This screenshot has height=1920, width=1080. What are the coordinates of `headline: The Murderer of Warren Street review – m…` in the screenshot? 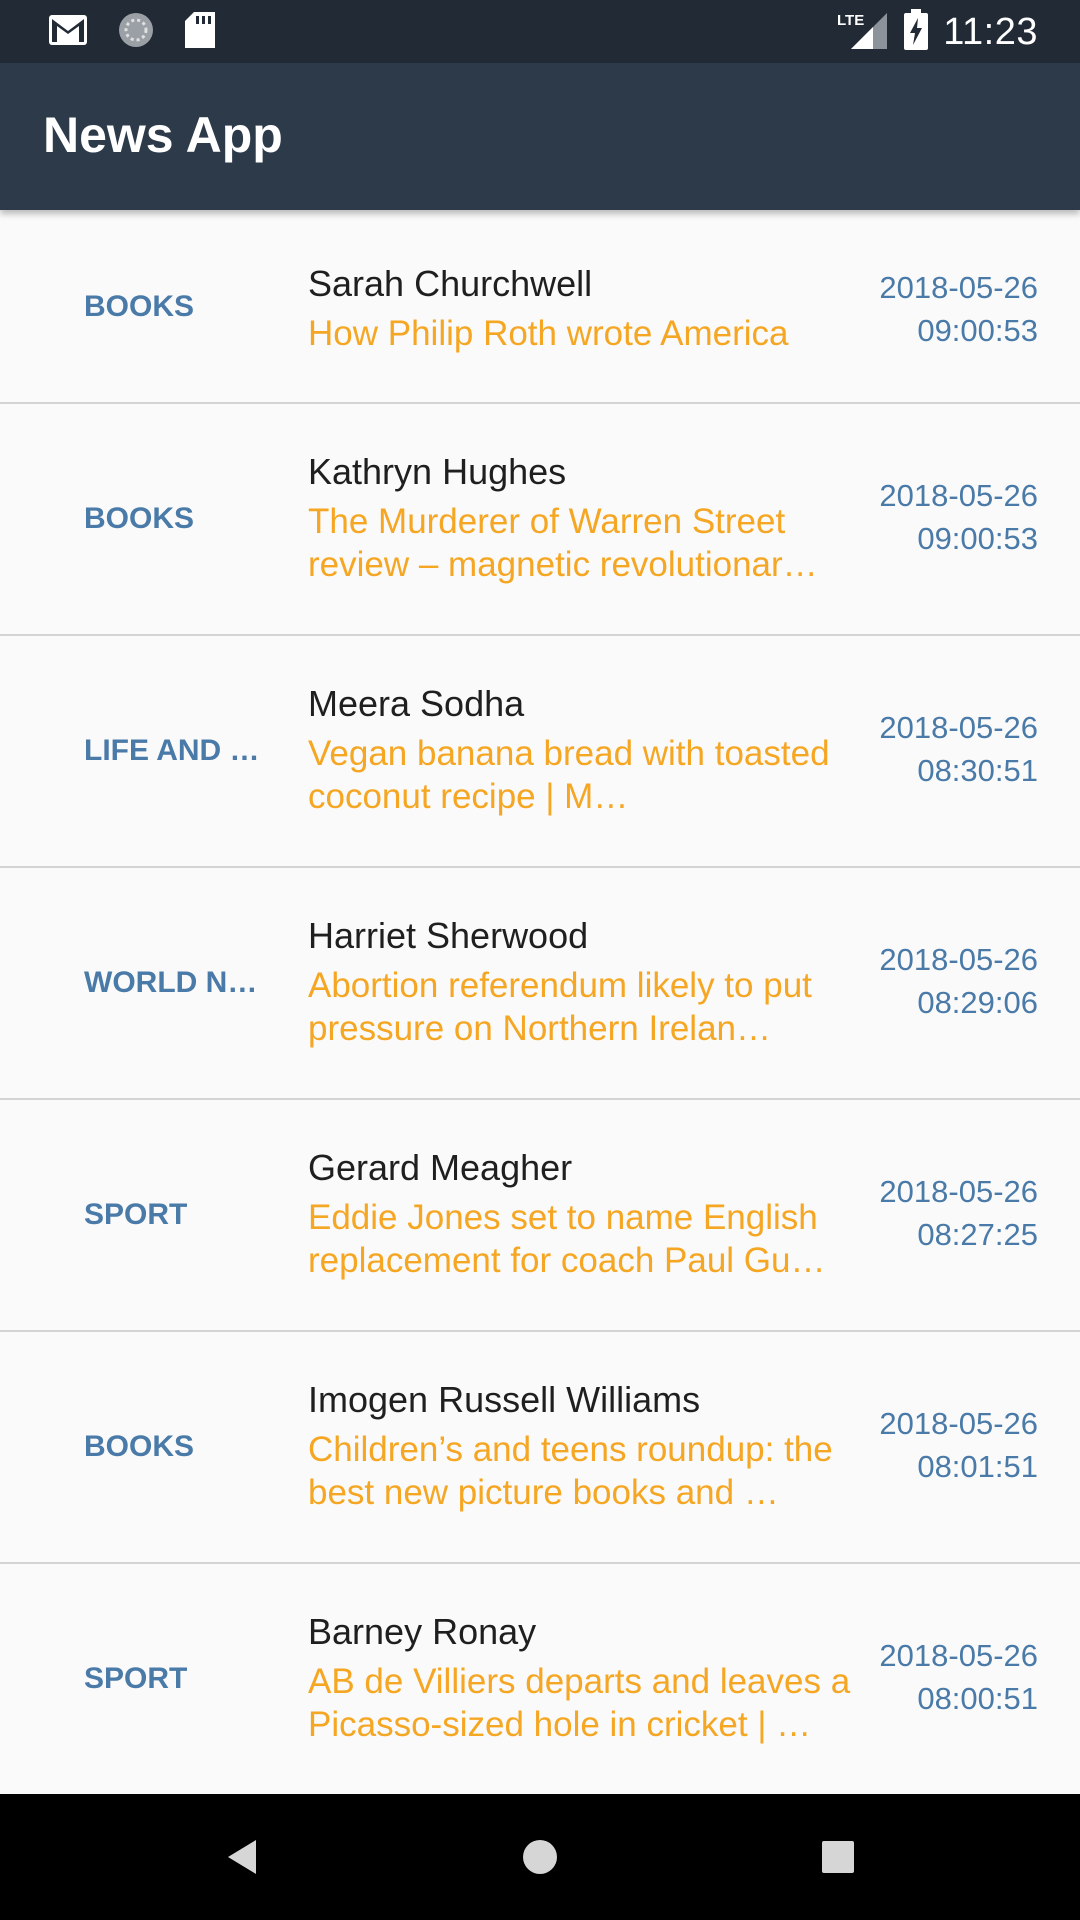 It's located at (563, 543).